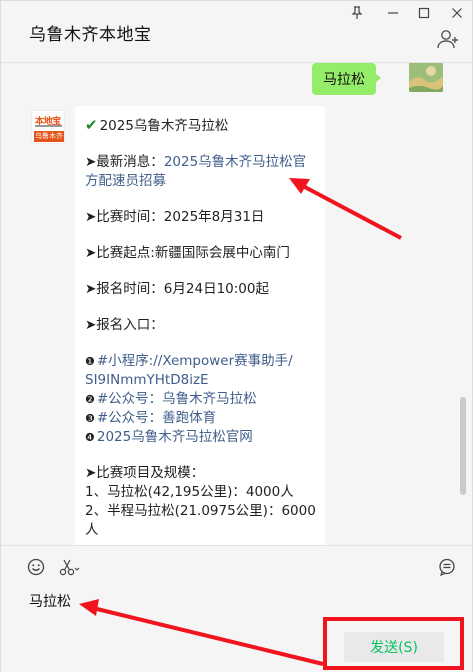 The image size is (473, 672). I want to click on entry-1-link-cont: SI9INmmYHtD8izE, so click(200, 380).